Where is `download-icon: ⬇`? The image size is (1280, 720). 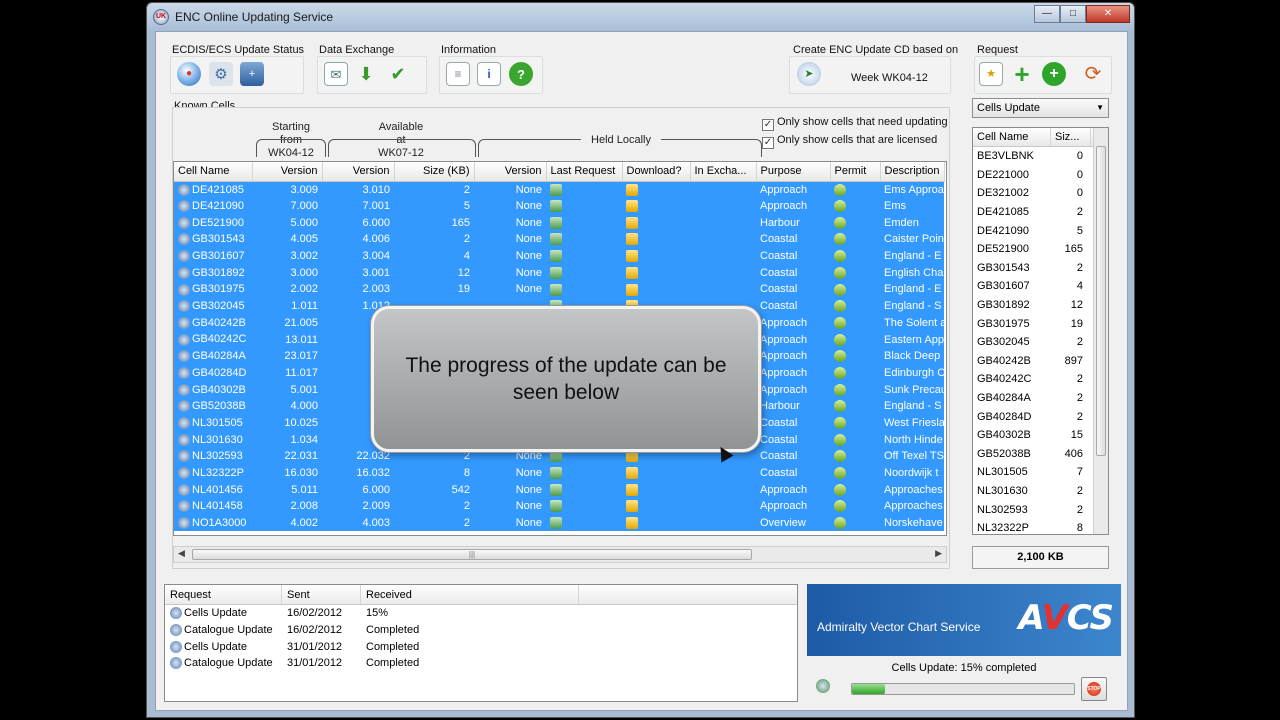 download-icon: ⬇ is located at coordinates (366, 74).